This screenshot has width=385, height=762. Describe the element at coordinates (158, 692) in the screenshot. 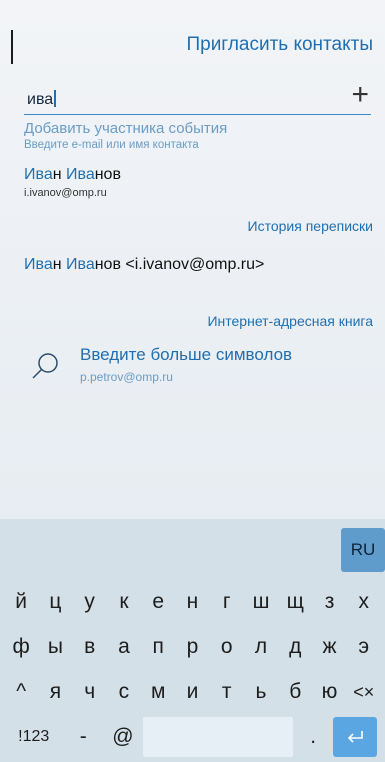

I see `key: м` at that location.